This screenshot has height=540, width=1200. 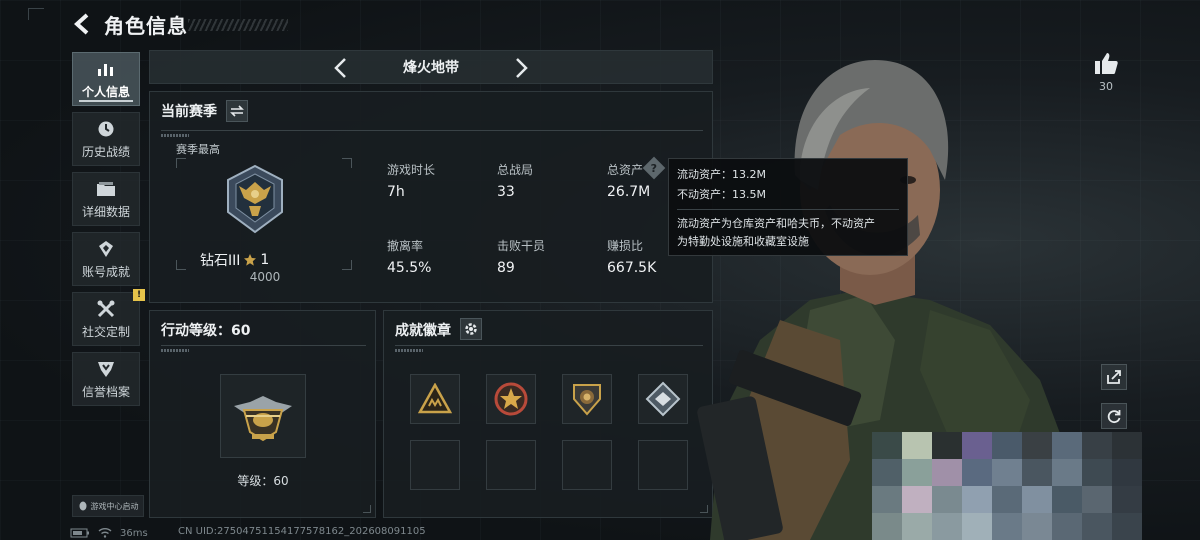 I want to click on sidebar-item-detailed-data: 详细数据, so click(x=106, y=199).